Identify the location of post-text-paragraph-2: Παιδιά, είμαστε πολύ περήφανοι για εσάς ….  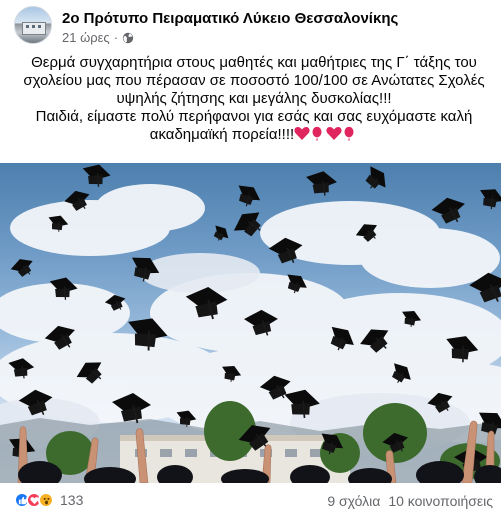
(254, 126).